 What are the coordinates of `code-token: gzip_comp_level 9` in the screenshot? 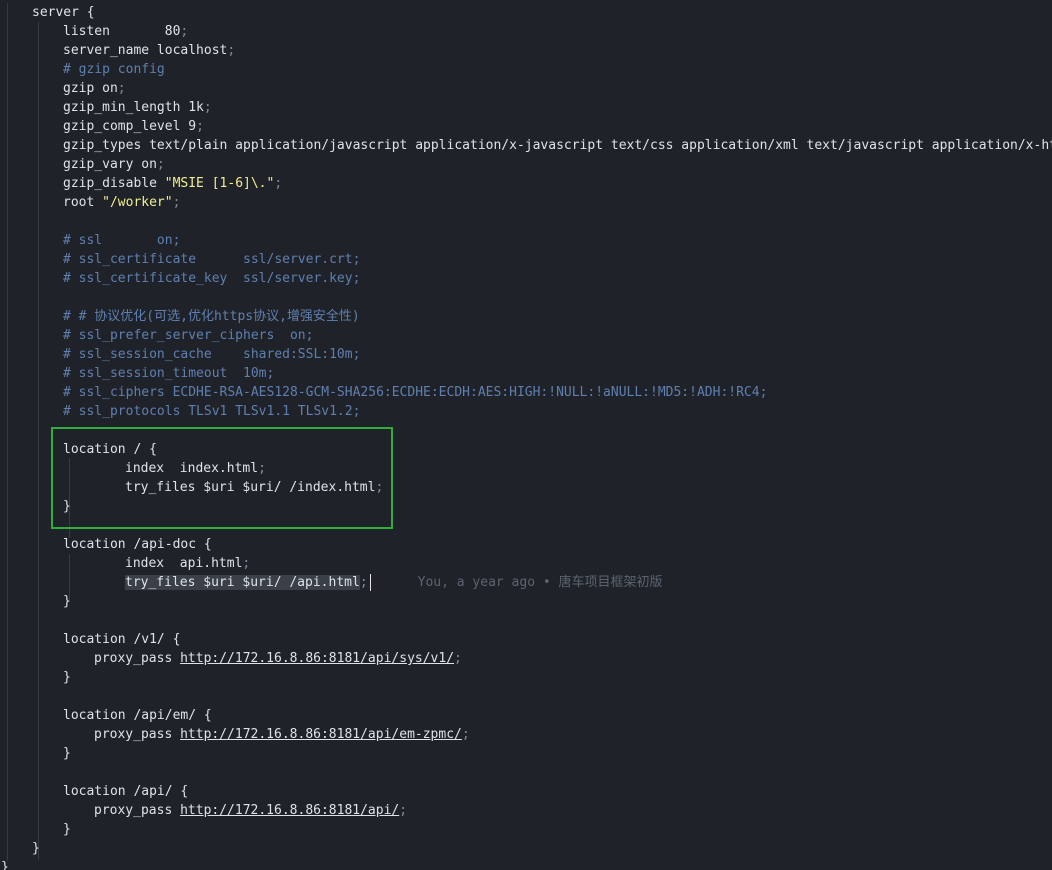 It's located at (130, 126).